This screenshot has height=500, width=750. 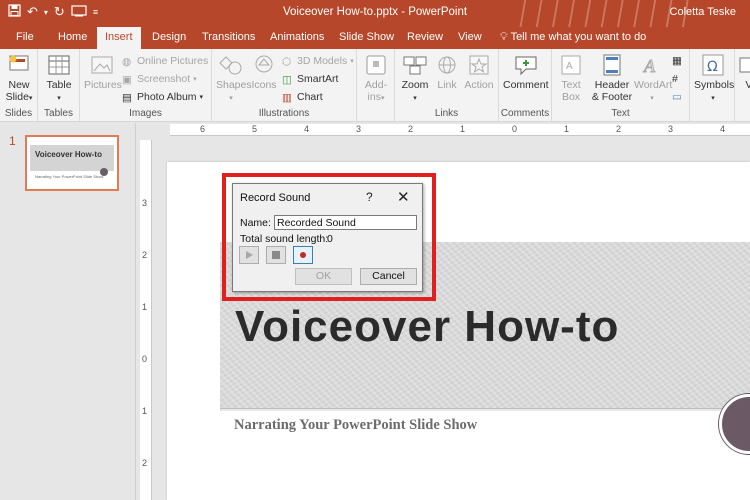 What do you see at coordinates (345, 222) in the screenshot?
I see `sound-name-input` at bounding box center [345, 222].